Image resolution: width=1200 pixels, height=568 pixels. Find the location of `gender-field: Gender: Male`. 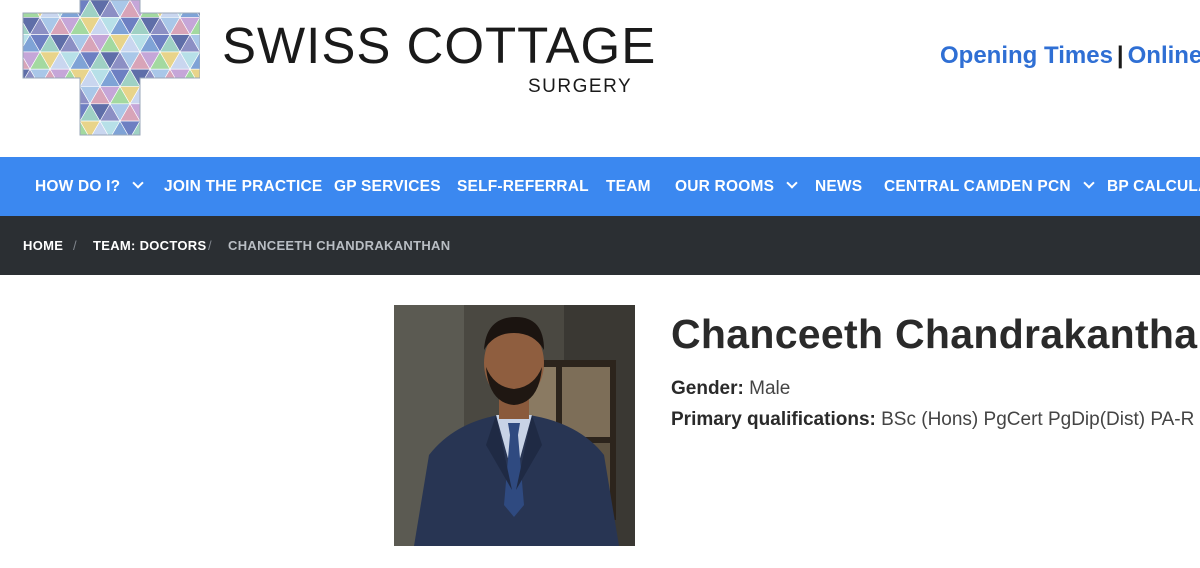

gender-field: Gender: Male is located at coordinates (730, 389).